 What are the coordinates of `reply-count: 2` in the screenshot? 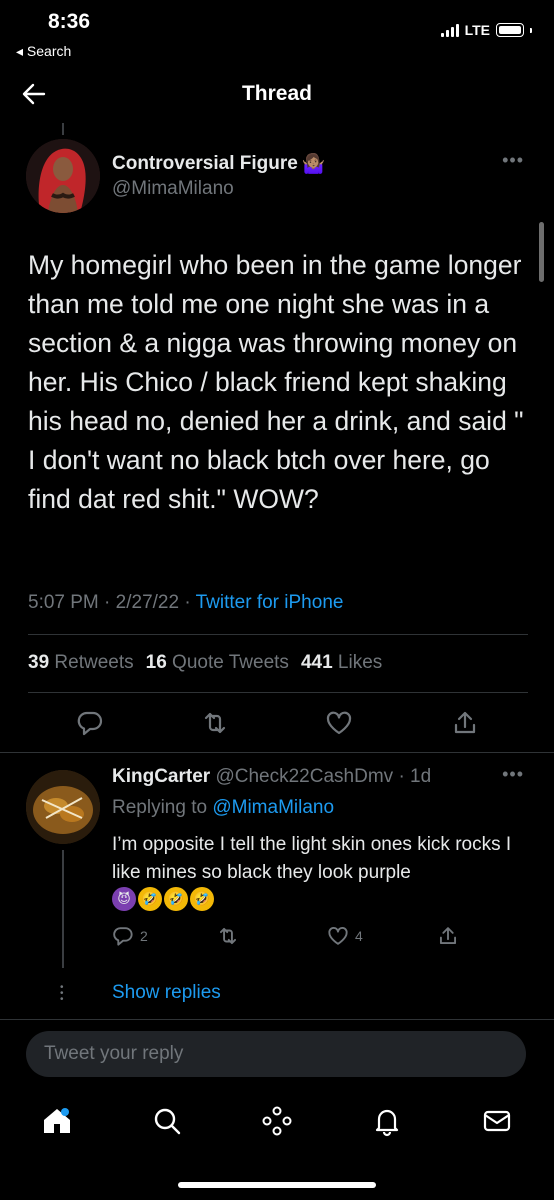 It's located at (144, 936).